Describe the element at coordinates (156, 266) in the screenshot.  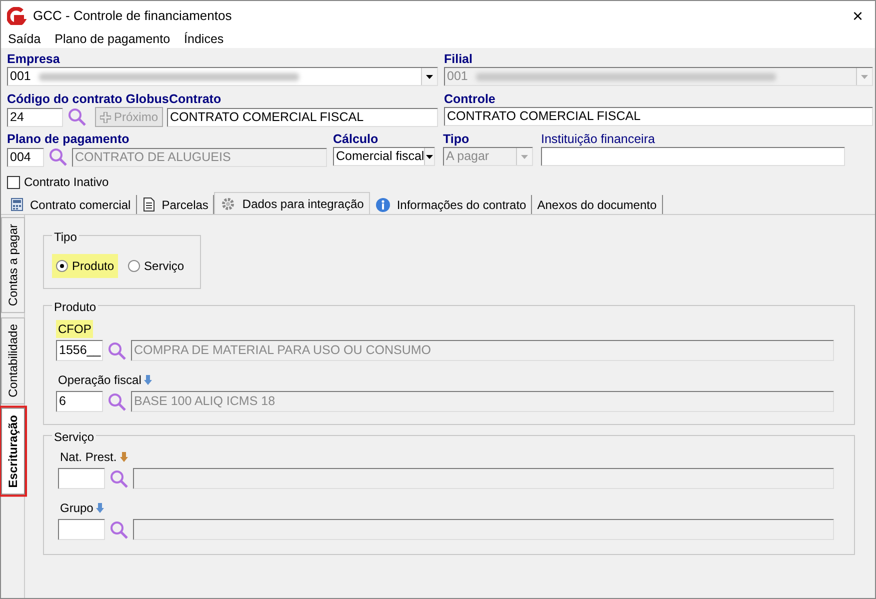
I see `radio-button: Serviço` at that location.